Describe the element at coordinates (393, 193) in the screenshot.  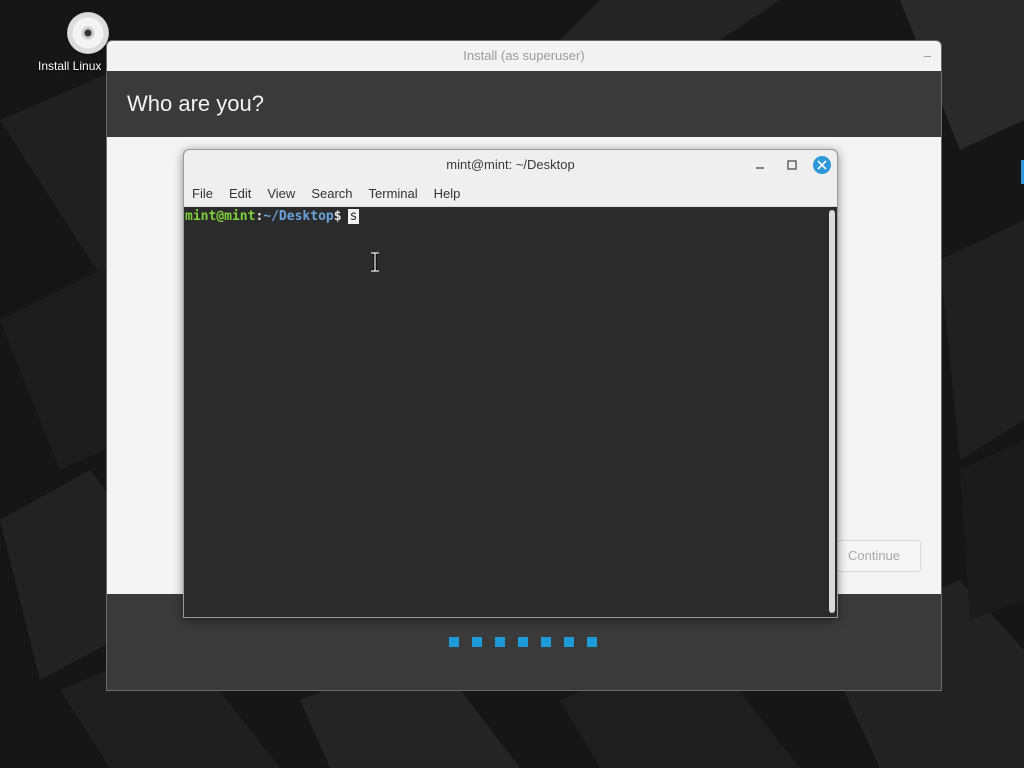
I see `menu-terminal: Terminal` at that location.